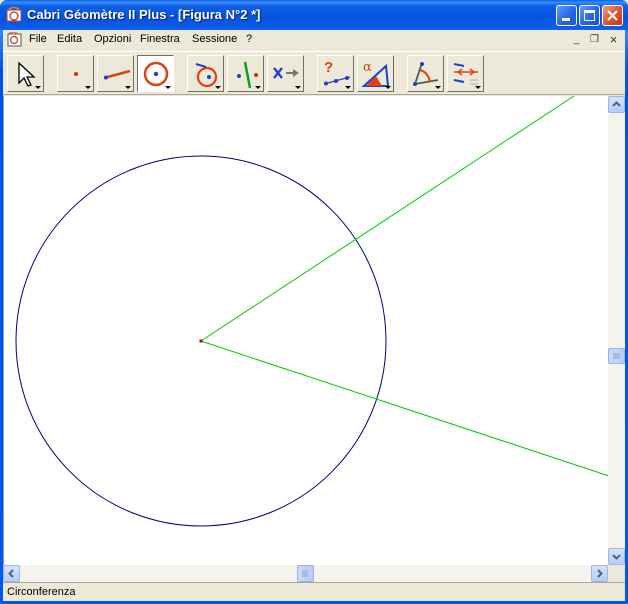 The height and width of the screenshot is (604, 628). I want to click on status-text: Circonferenza, so click(41, 592).